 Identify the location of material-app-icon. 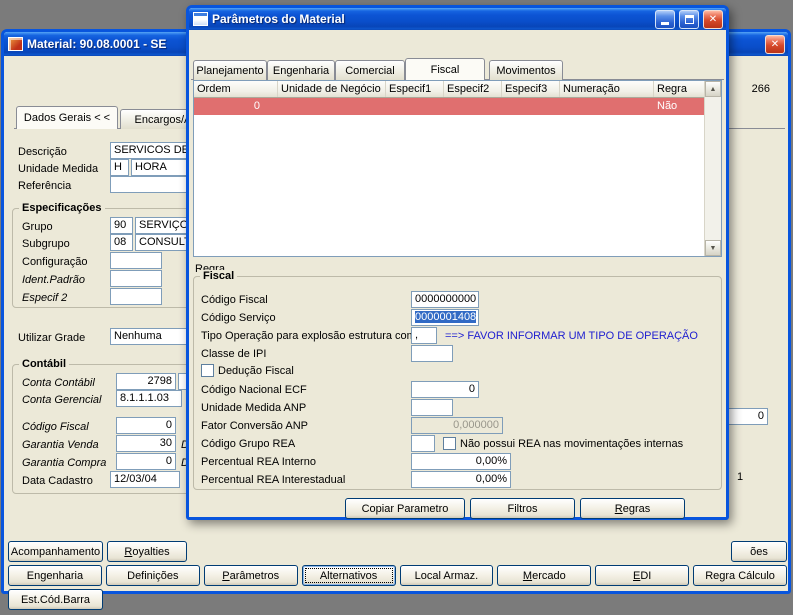
(15, 44).